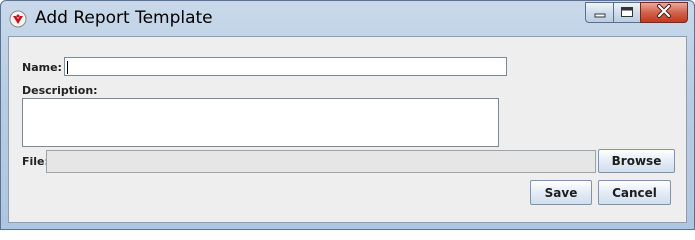 The image size is (695, 240). What do you see at coordinates (636, 161) in the screenshot?
I see `browse-button: Browse` at bounding box center [636, 161].